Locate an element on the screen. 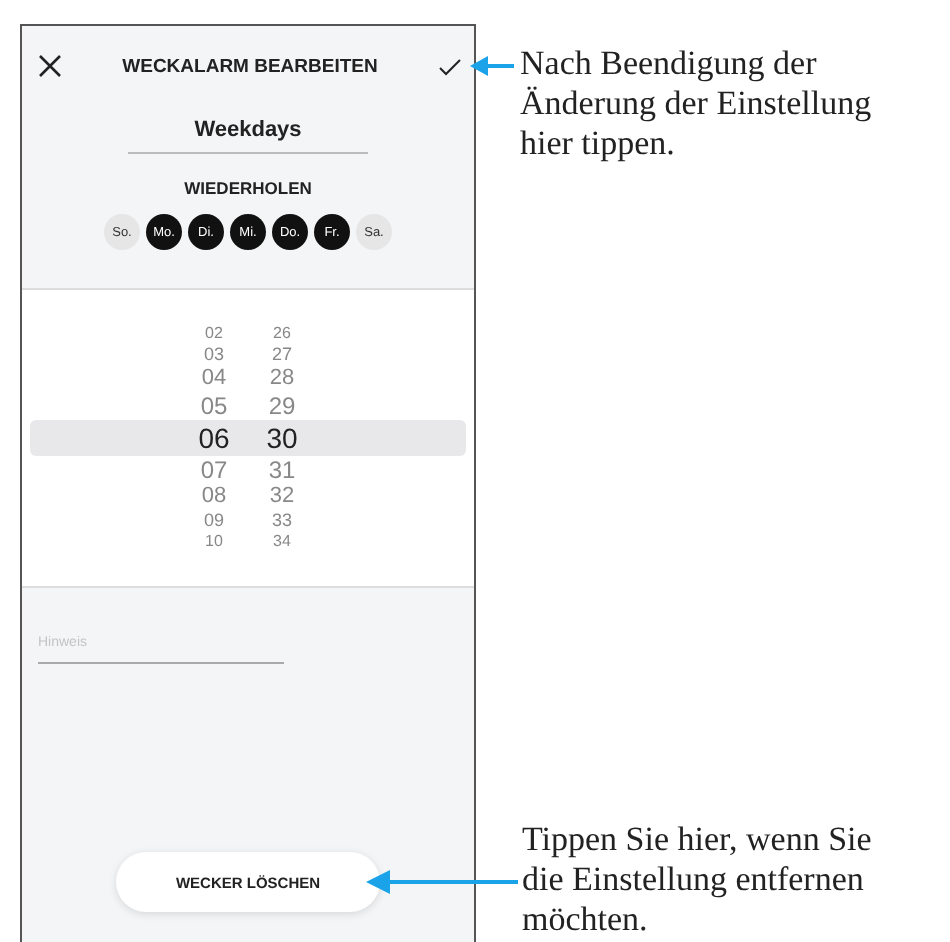  time-row: 05 29 is located at coordinates (248, 406).